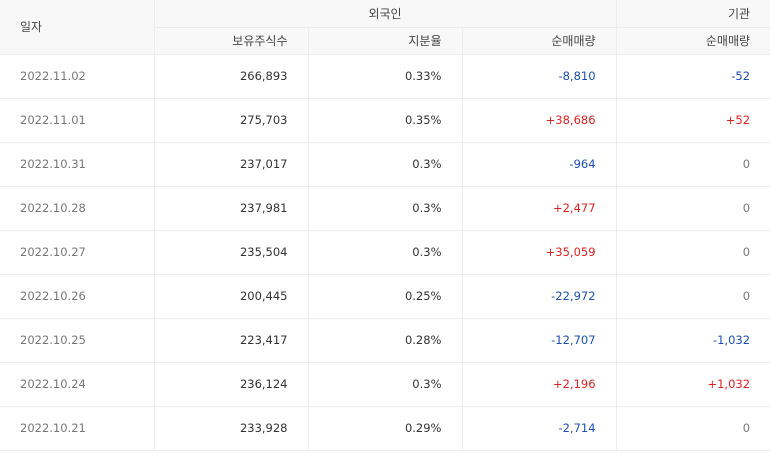  Describe the element at coordinates (231, 428) in the screenshot. I see `holding-cell: 233,928` at that location.